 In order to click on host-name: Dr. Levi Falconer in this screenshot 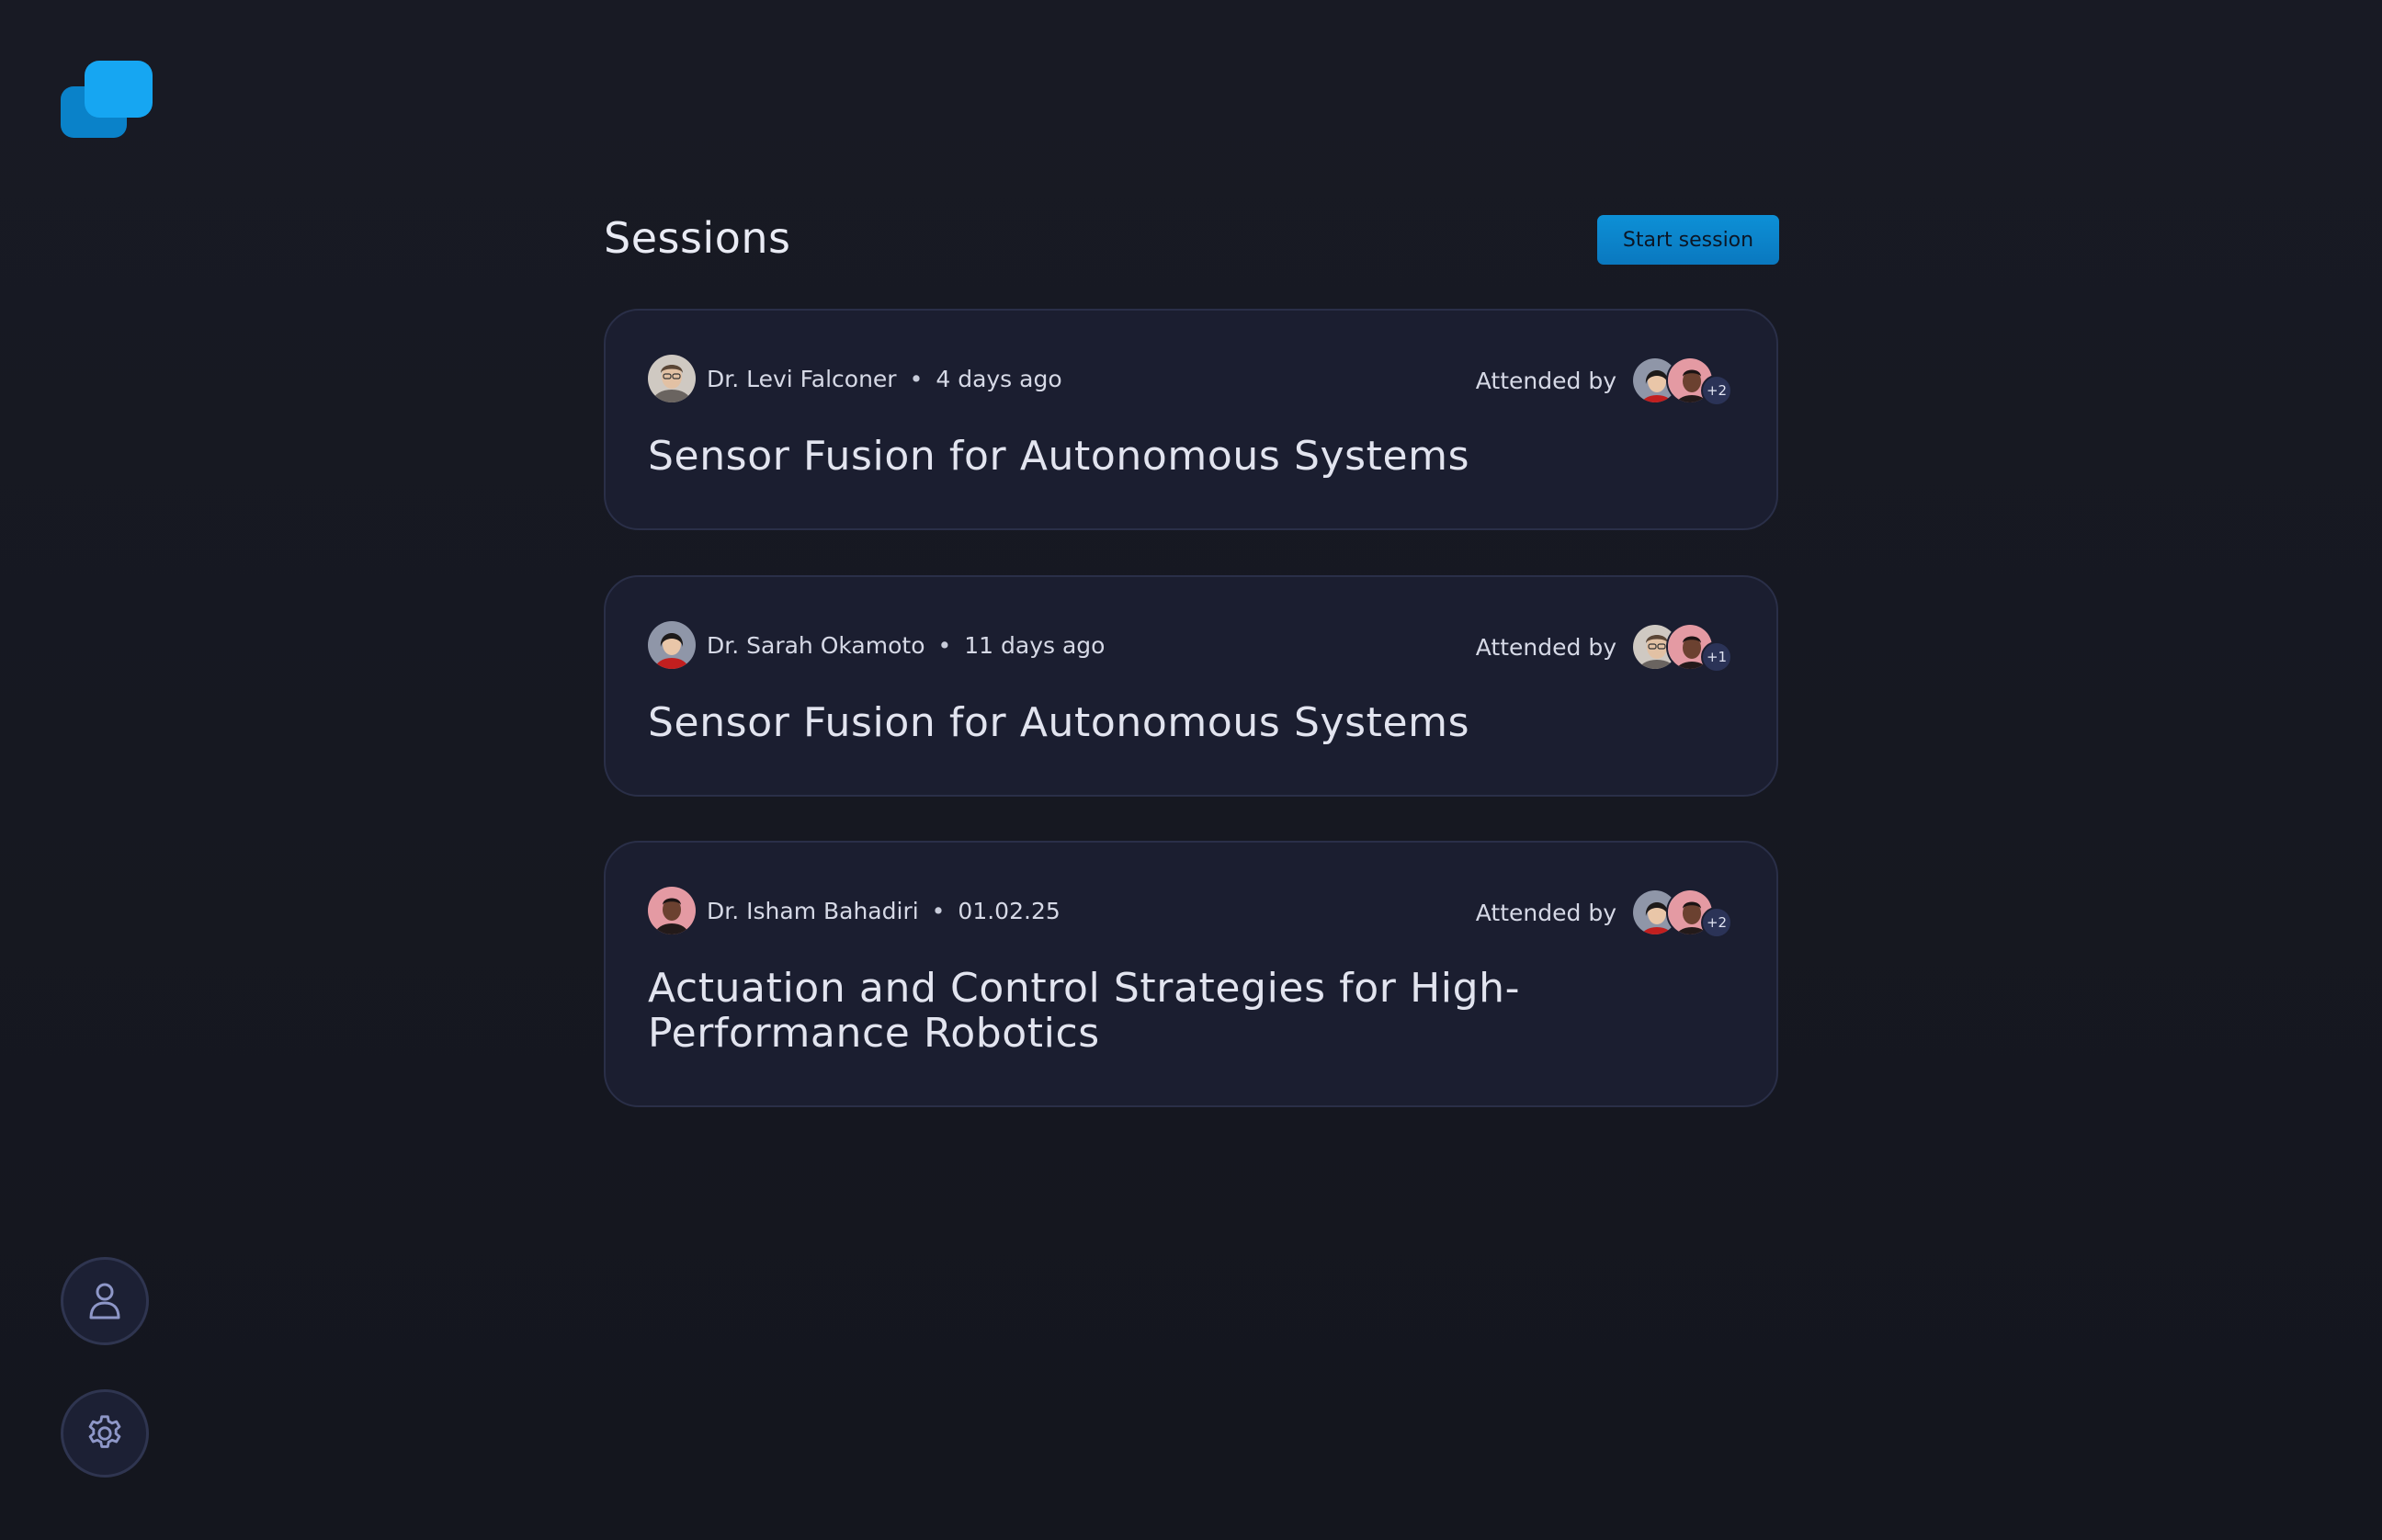, I will do `click(802, 378)`.